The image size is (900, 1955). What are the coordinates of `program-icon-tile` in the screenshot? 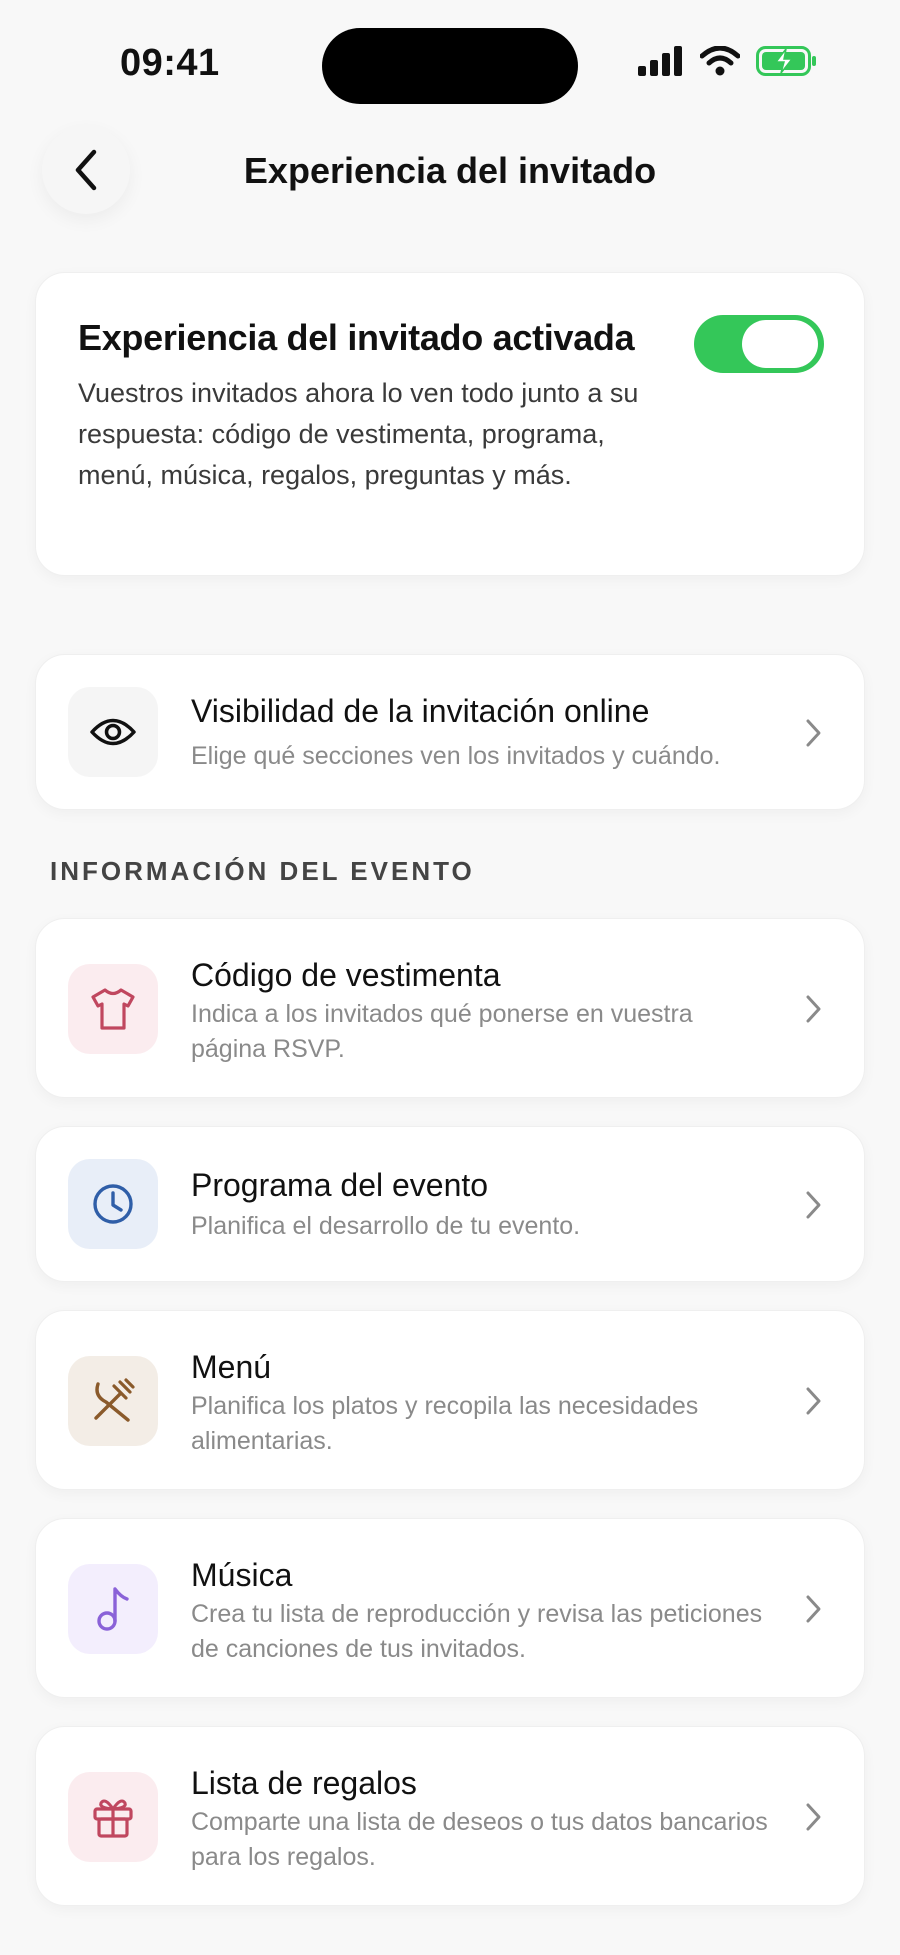 It's located at (113, 1204).